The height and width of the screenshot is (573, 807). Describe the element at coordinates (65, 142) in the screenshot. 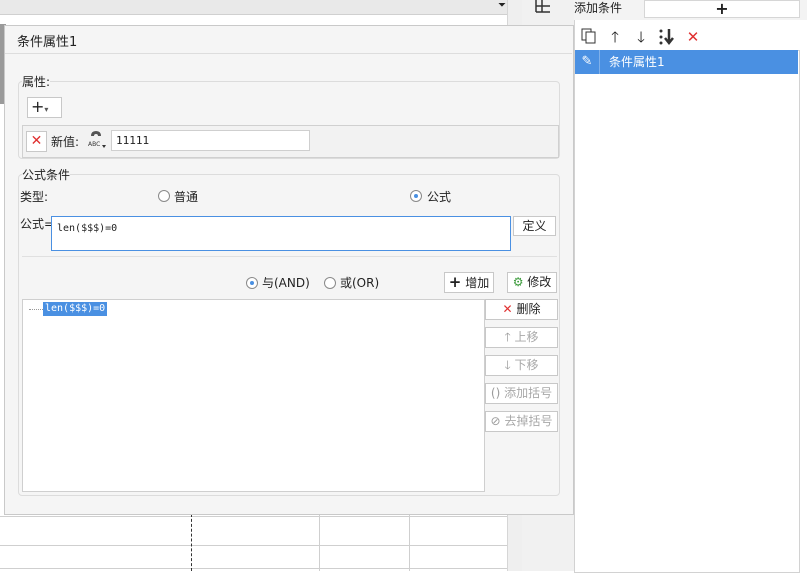

I see `new-value-label: 新值:` at that location.